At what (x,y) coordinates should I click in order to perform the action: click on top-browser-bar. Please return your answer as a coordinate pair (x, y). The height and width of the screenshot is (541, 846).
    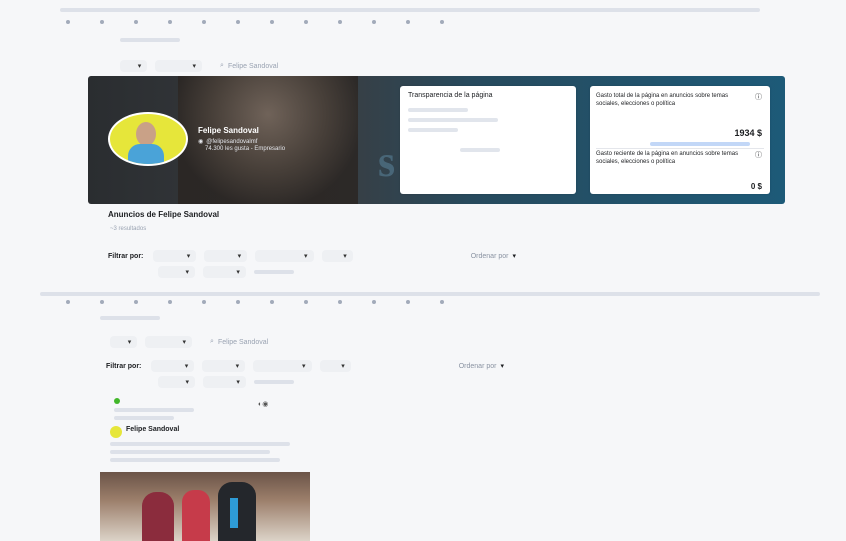
    Looking at the image, I should click on (410, 10).